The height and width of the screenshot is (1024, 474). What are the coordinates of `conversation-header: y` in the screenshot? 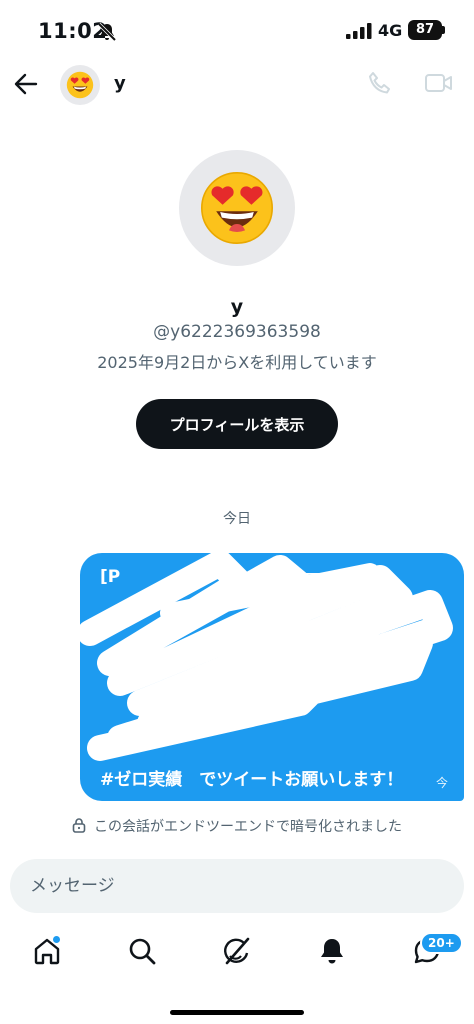 It's located at (237, 84).